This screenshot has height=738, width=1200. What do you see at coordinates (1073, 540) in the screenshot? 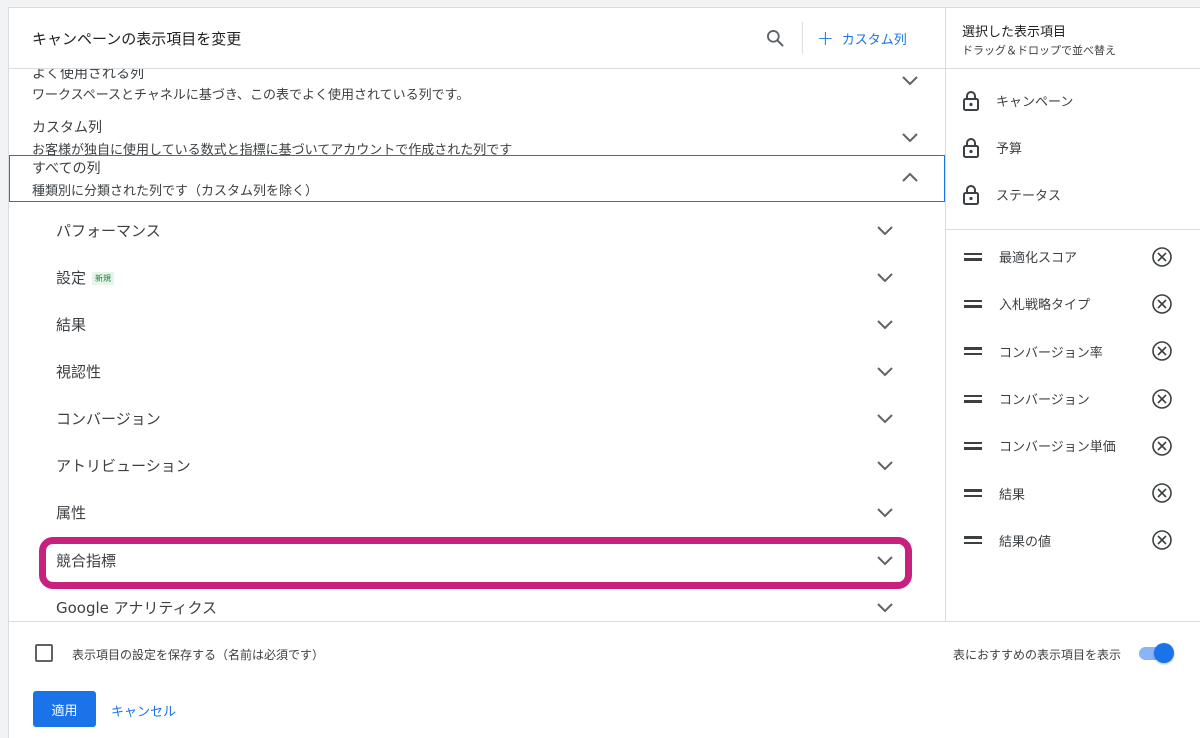
I see `selected-column: 結果の値` at bounding box center [1073, 540].